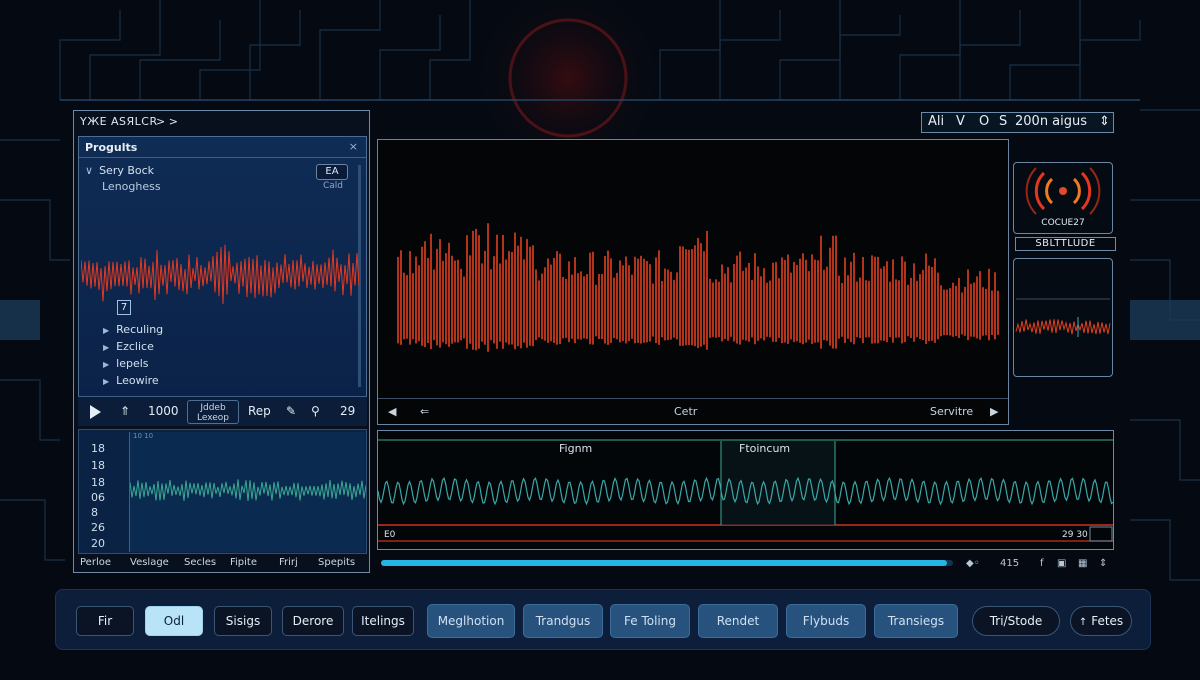  I want to click on ea-badge: EA, so click(332, 172).